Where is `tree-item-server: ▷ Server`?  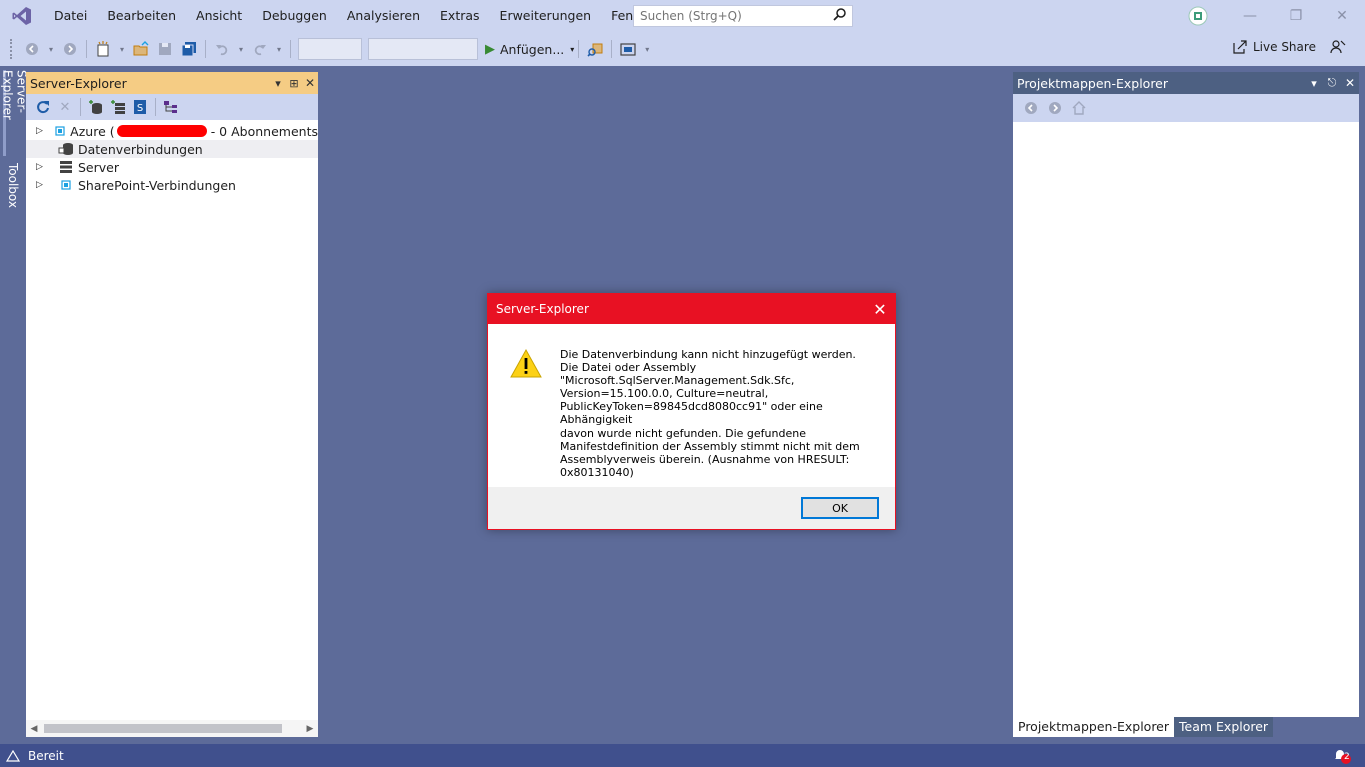
tree-item-server: ▷ Server is located at coordinates (172, 167).